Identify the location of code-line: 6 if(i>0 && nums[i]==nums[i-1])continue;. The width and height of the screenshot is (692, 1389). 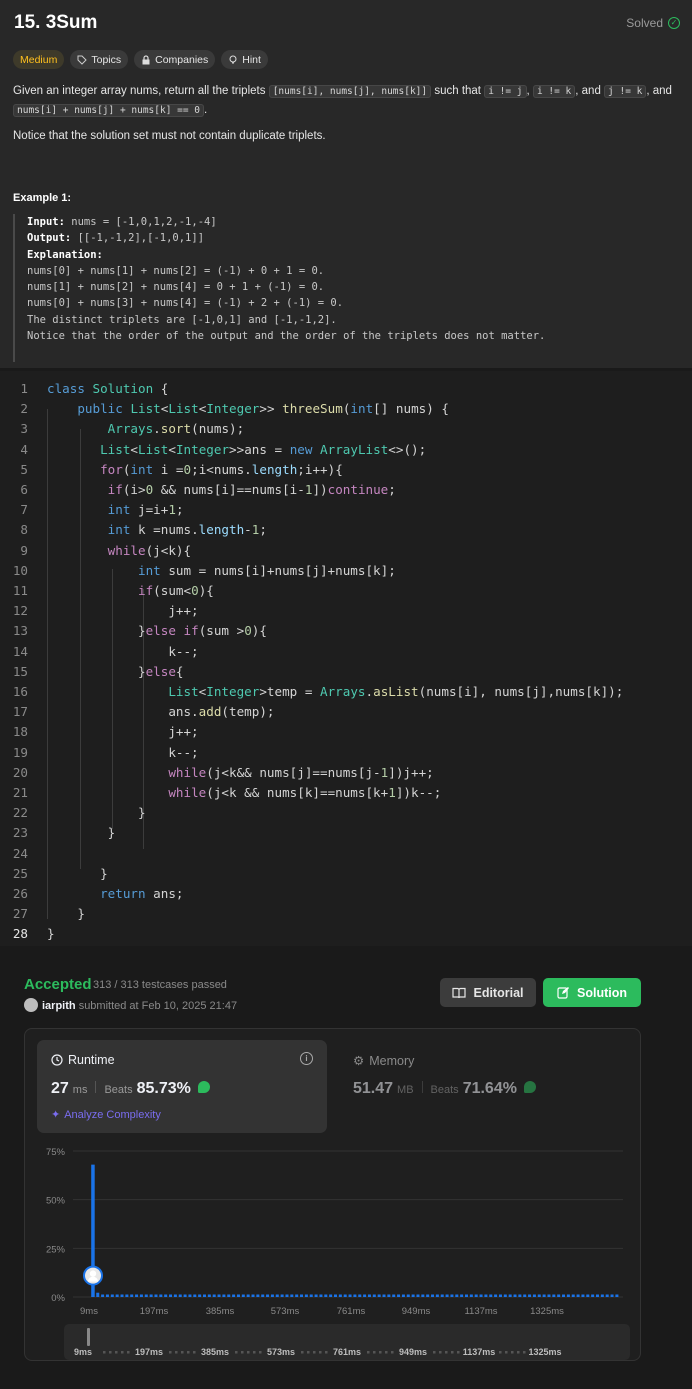
(346, 490).